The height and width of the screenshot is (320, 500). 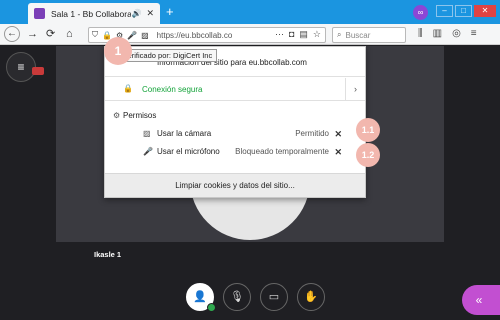 I want to click on permission-status: Bloqueado temporalmente, so click(x=282, y=151).